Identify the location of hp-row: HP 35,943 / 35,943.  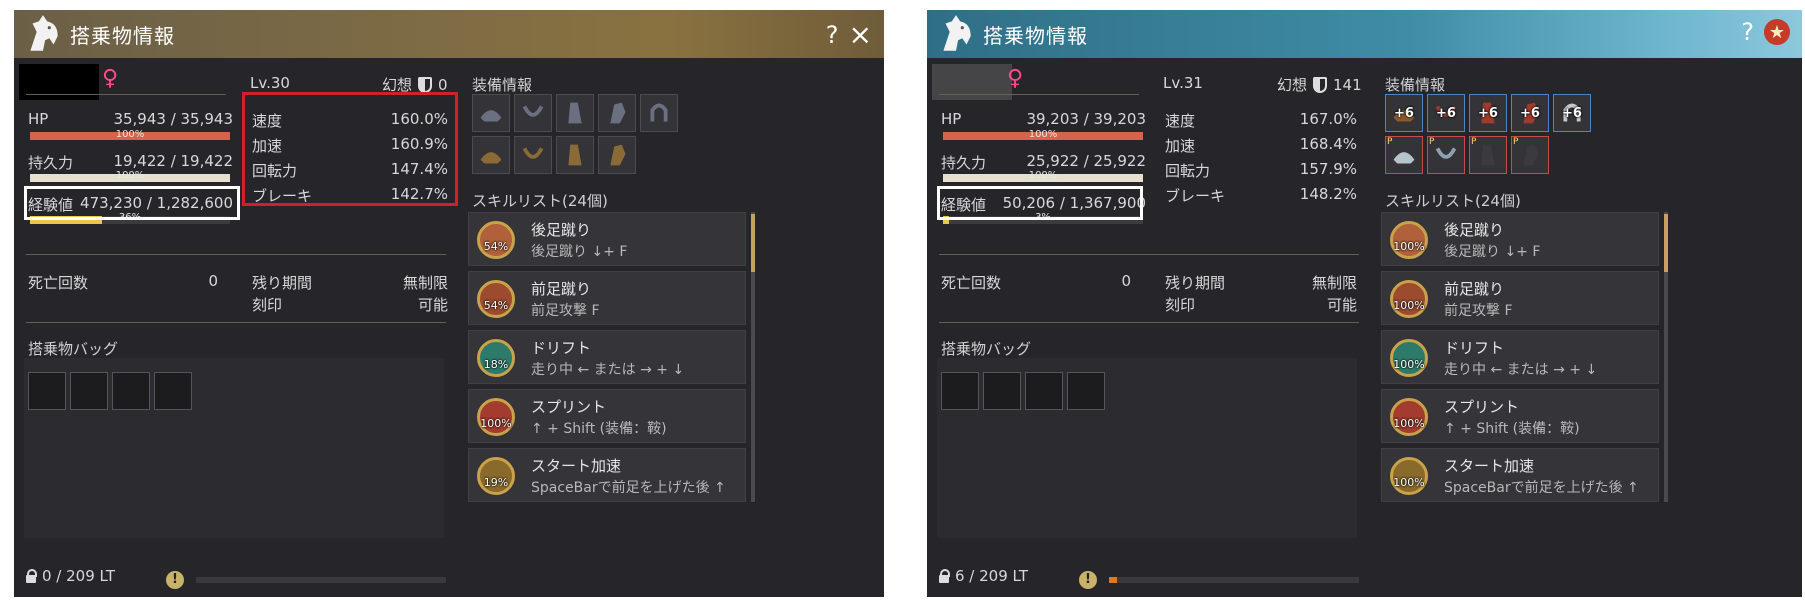
(130, 119).